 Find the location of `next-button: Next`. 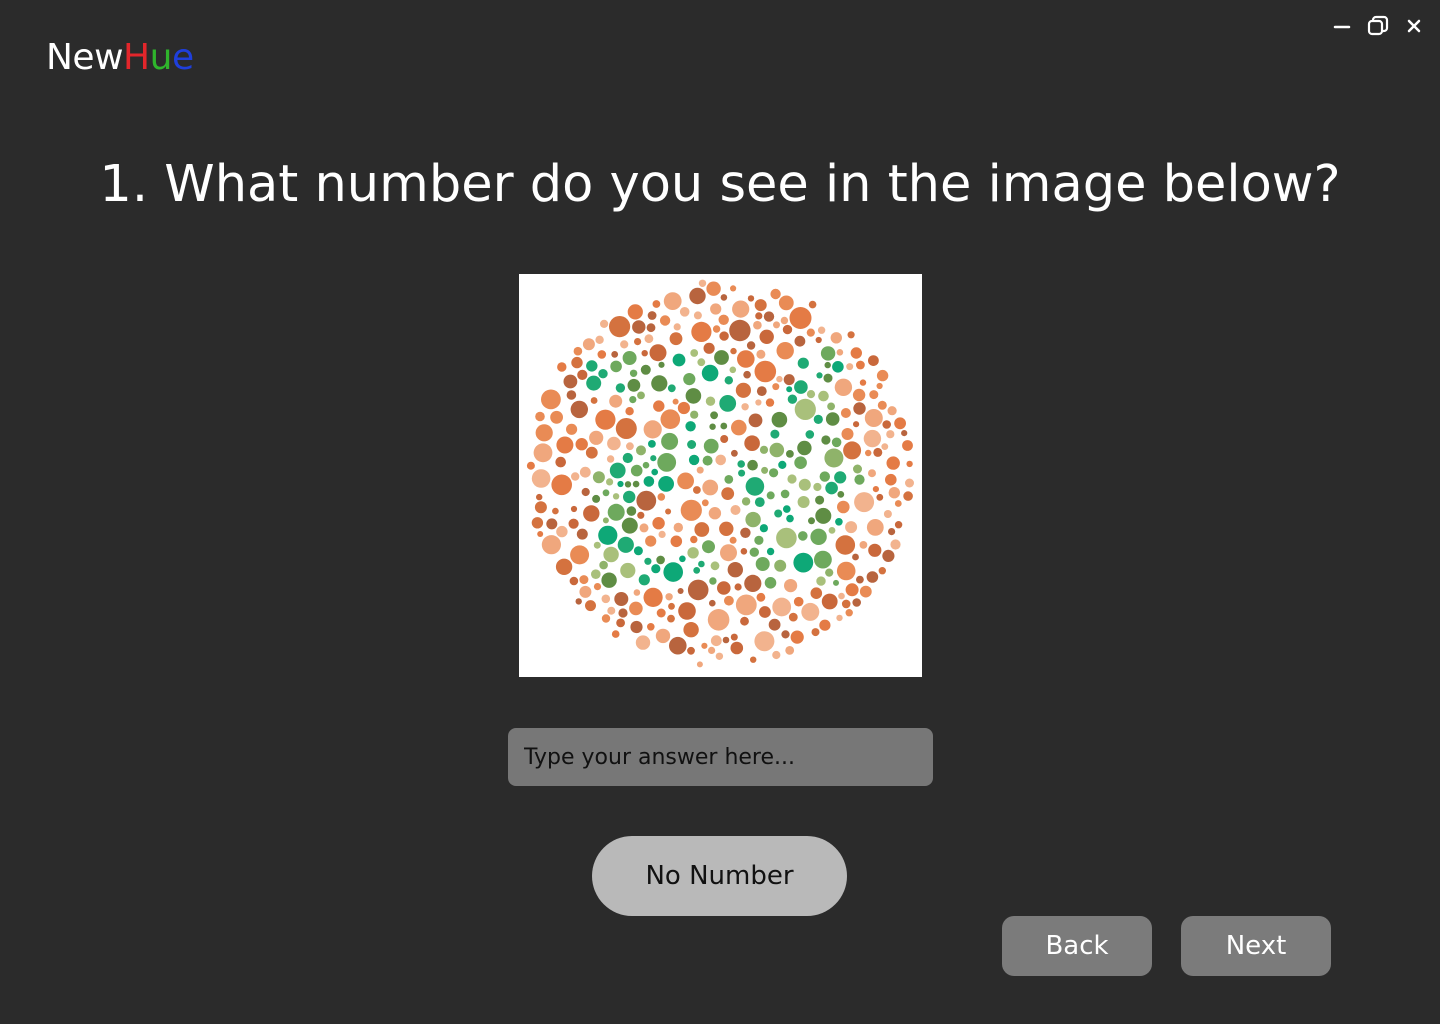

next-button: Next is located at coordinates (1256, 946).